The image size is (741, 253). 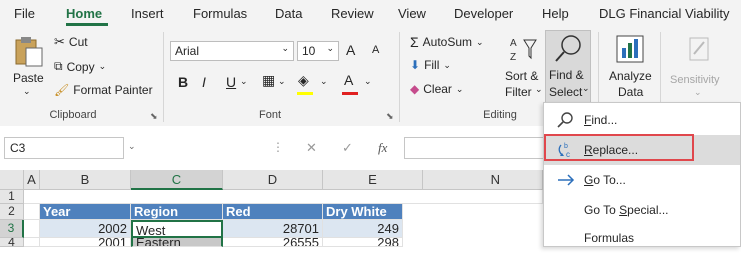 I want to click on tab-view: View, so click(x=412, y=13).